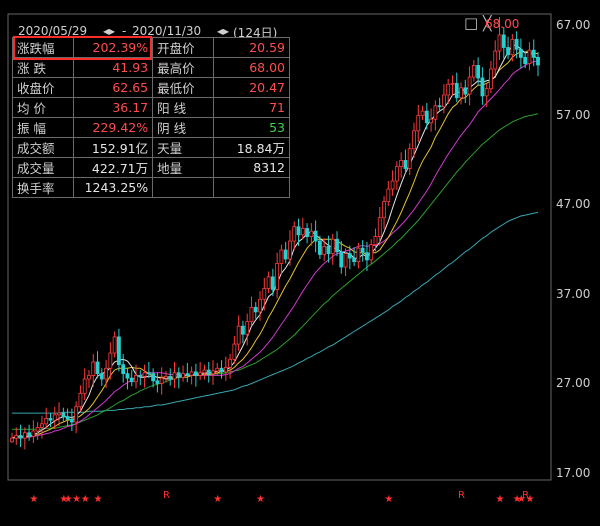 The image size is (600, 526). I want to click on stat-value: 62.65, so click(113, 87).